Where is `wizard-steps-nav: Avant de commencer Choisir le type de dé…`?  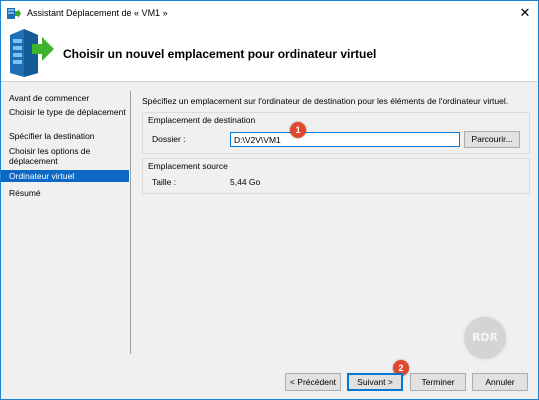 wizard-steps-nav: Avant de commencer Choisir le type de dé… is located at coordinates (66, 211).